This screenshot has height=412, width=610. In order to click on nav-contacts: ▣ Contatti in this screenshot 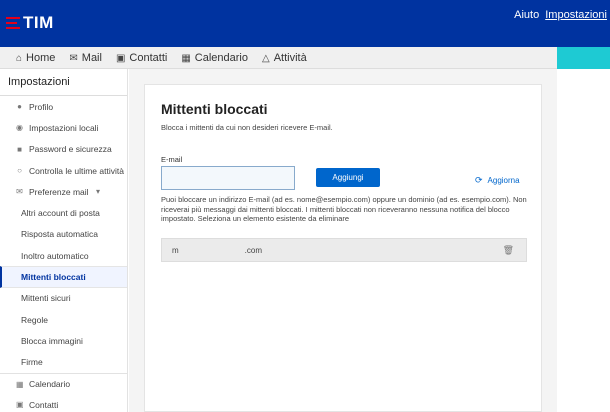, I will do `click(141, 58)`.